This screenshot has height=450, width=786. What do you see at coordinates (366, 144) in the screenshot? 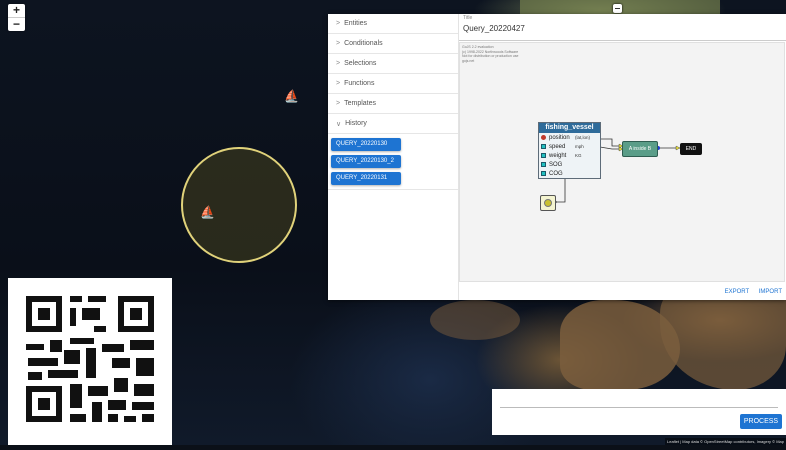
I see `history-query-button: QUERY_20220130` at bounding box center [366, 144].